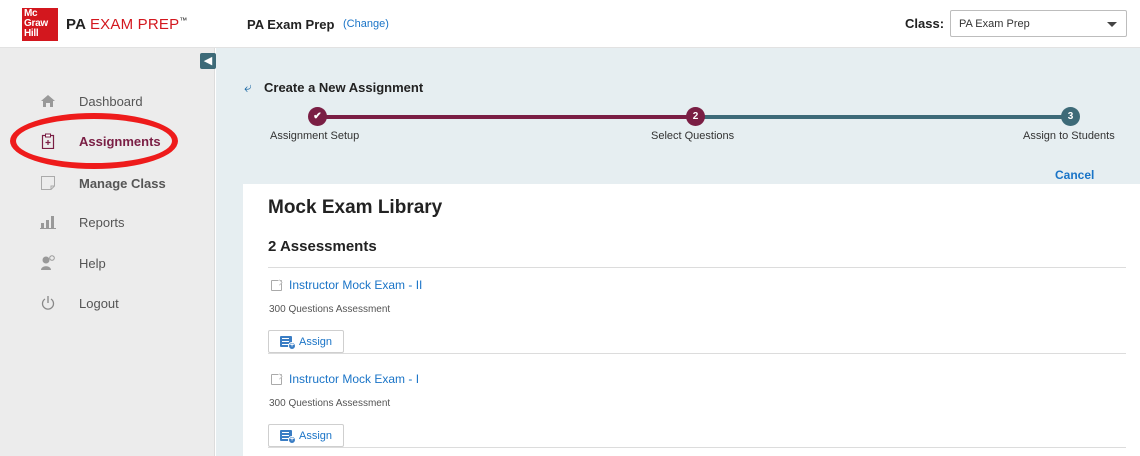  I want to click on brand-bold: PA, so click(76, 24).